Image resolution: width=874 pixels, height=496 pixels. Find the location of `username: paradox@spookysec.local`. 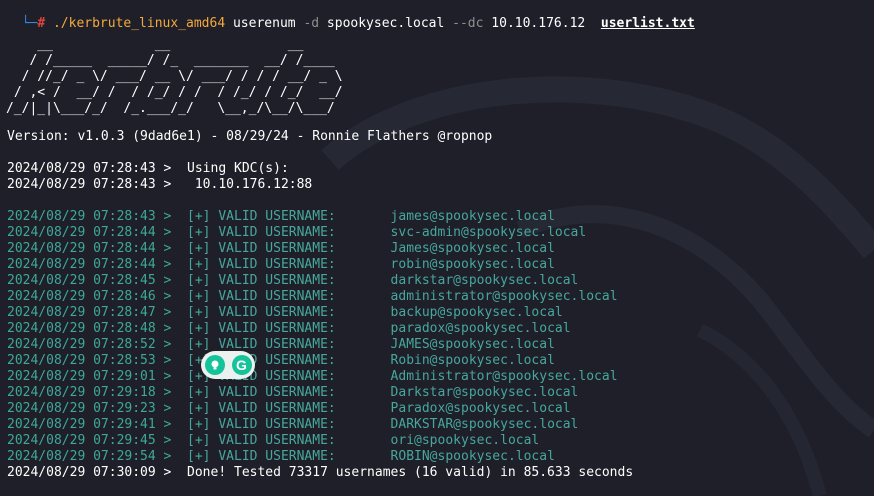

username: paradox@spookysec.local is located at coordinates (480, 328).